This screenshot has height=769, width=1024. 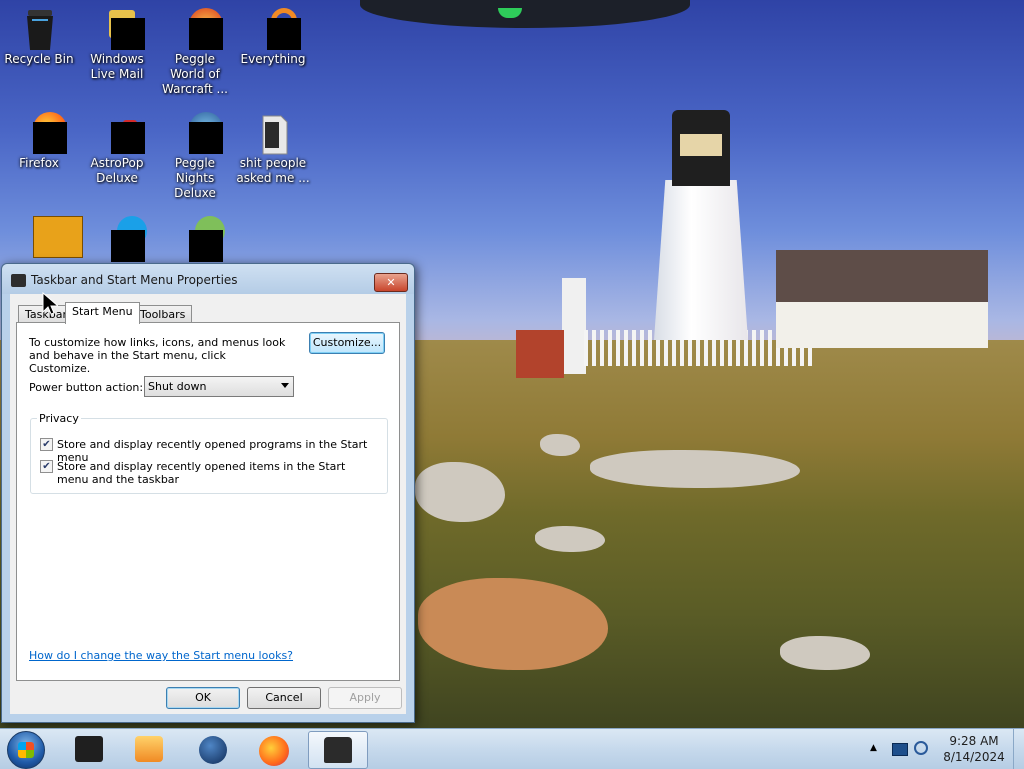 What do you see at coordinates (1018, 749) in the screenshot?
I see `show-desktop-button` at bounding box center [1018, 749].